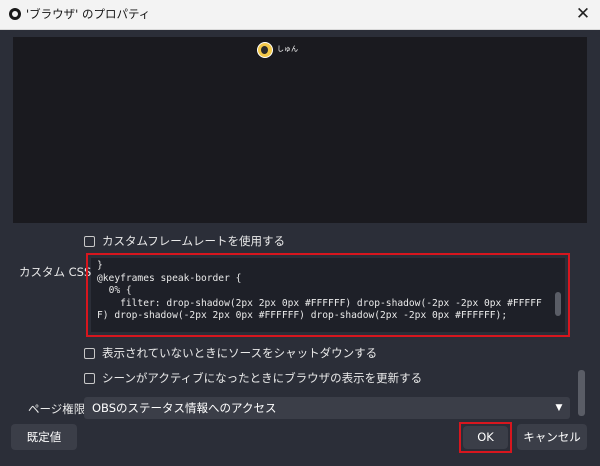 This screenshot has width=600, height=466. I want to click on defaults-button: 既定値, so click(44, 437).